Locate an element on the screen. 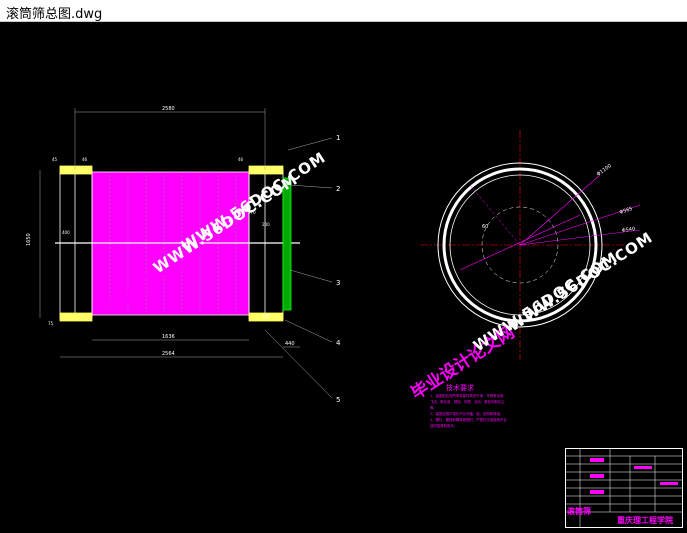 The image size is (687, 533). dim-top-length: 2580 is located at coordinates (168, 109).